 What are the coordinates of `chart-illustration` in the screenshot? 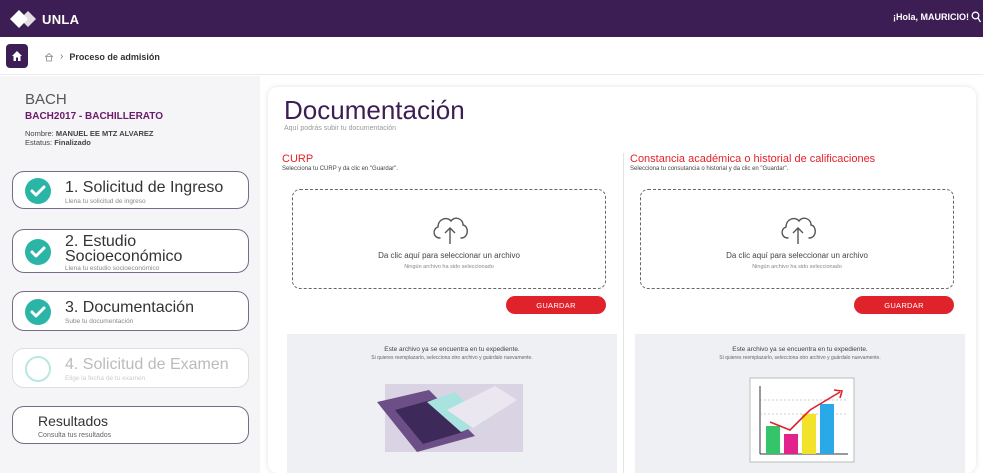 It's located at (802, 420).